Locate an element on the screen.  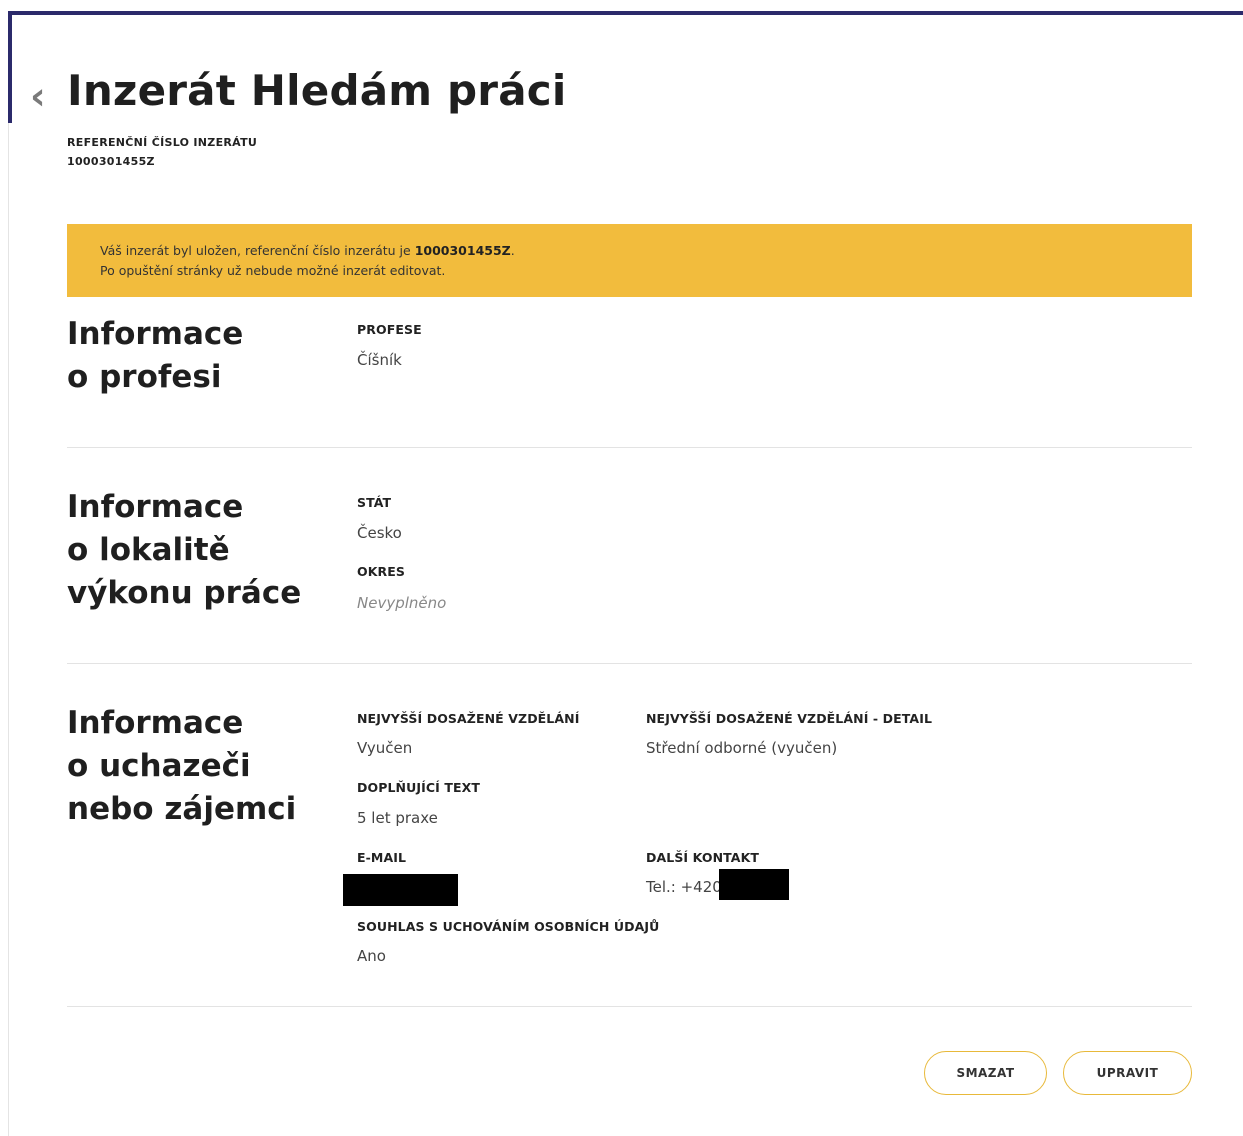
email-value-redacted is located at coordinates (400, 890).